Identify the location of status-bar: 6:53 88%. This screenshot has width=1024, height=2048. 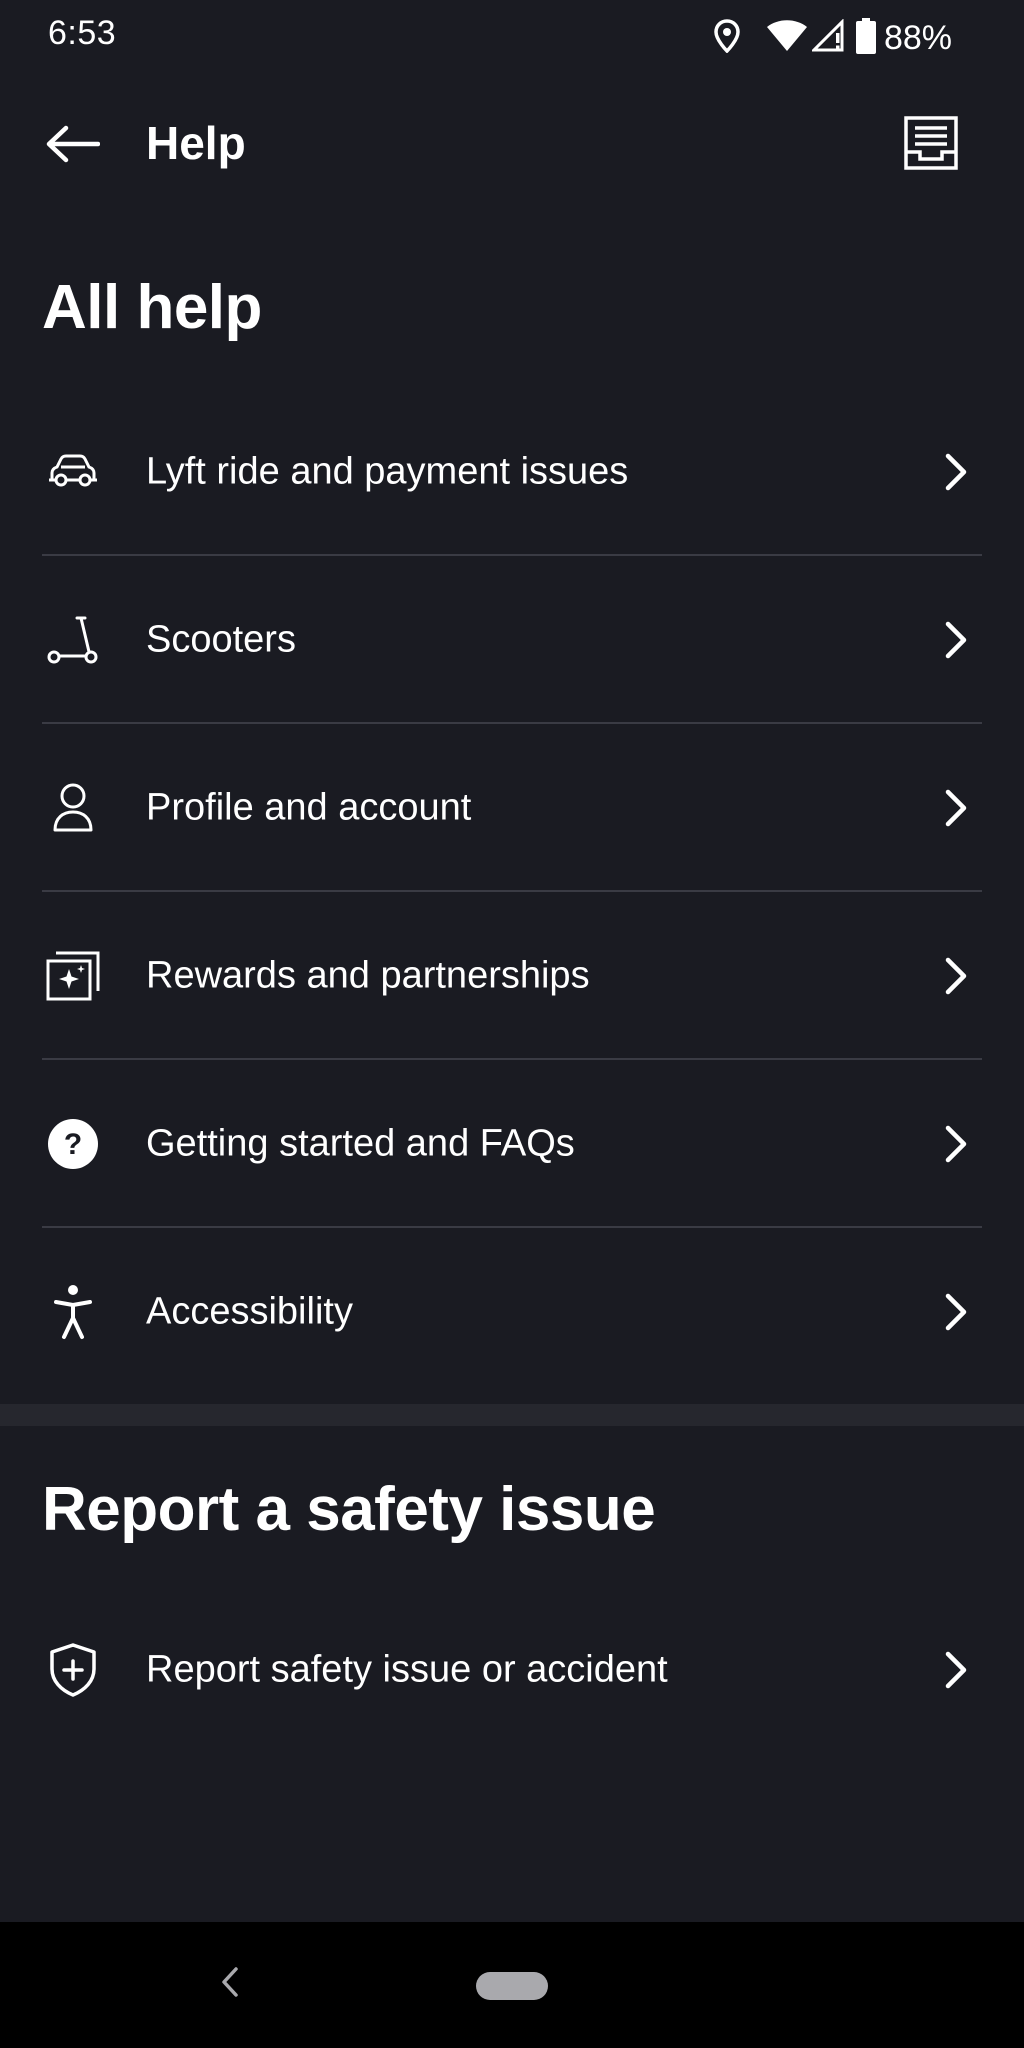
(512, 38).